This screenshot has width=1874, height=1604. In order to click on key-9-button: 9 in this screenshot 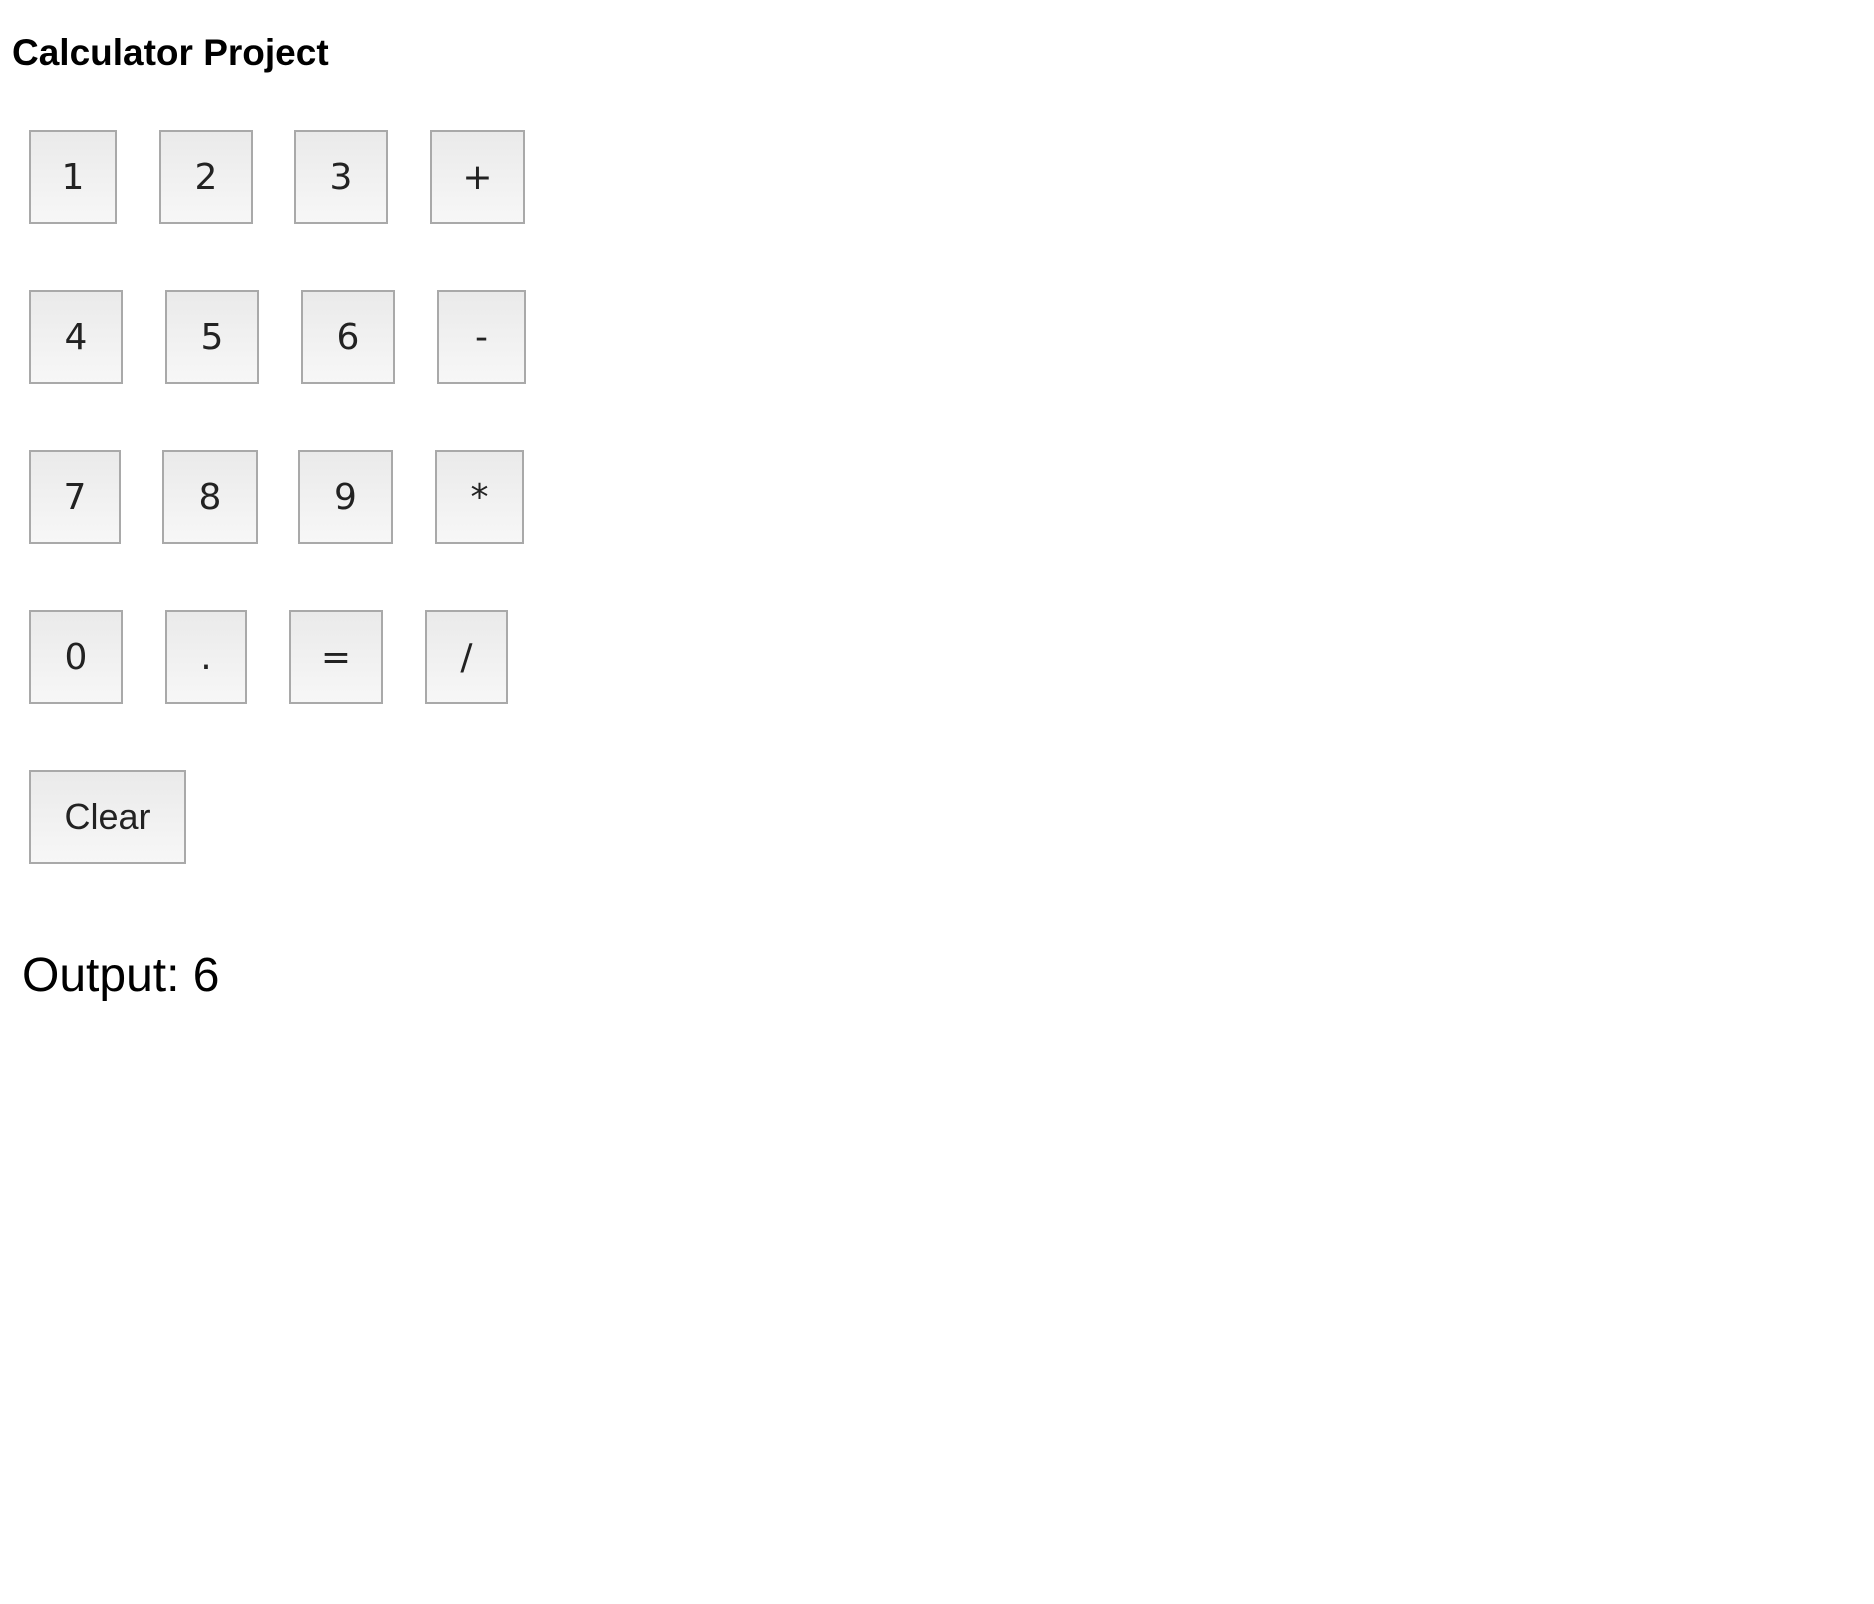, I will do `click(345, 497)`.